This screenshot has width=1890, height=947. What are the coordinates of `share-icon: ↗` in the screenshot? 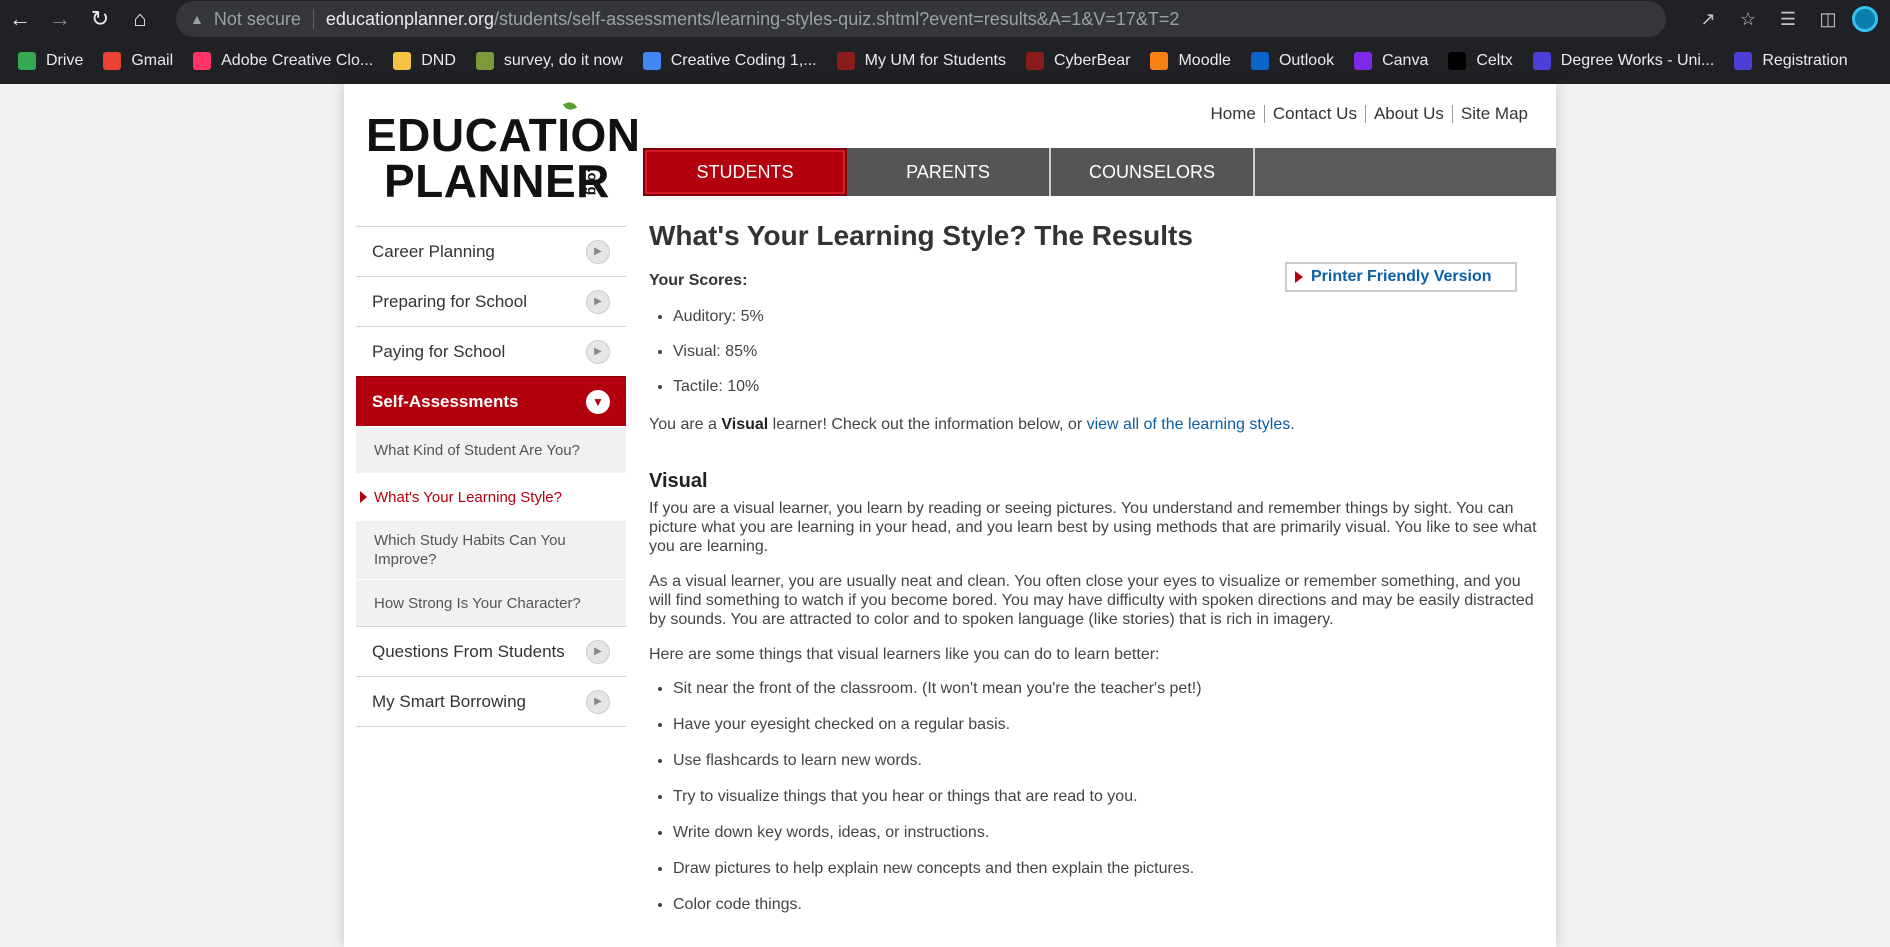 It's located at (1708, 19).